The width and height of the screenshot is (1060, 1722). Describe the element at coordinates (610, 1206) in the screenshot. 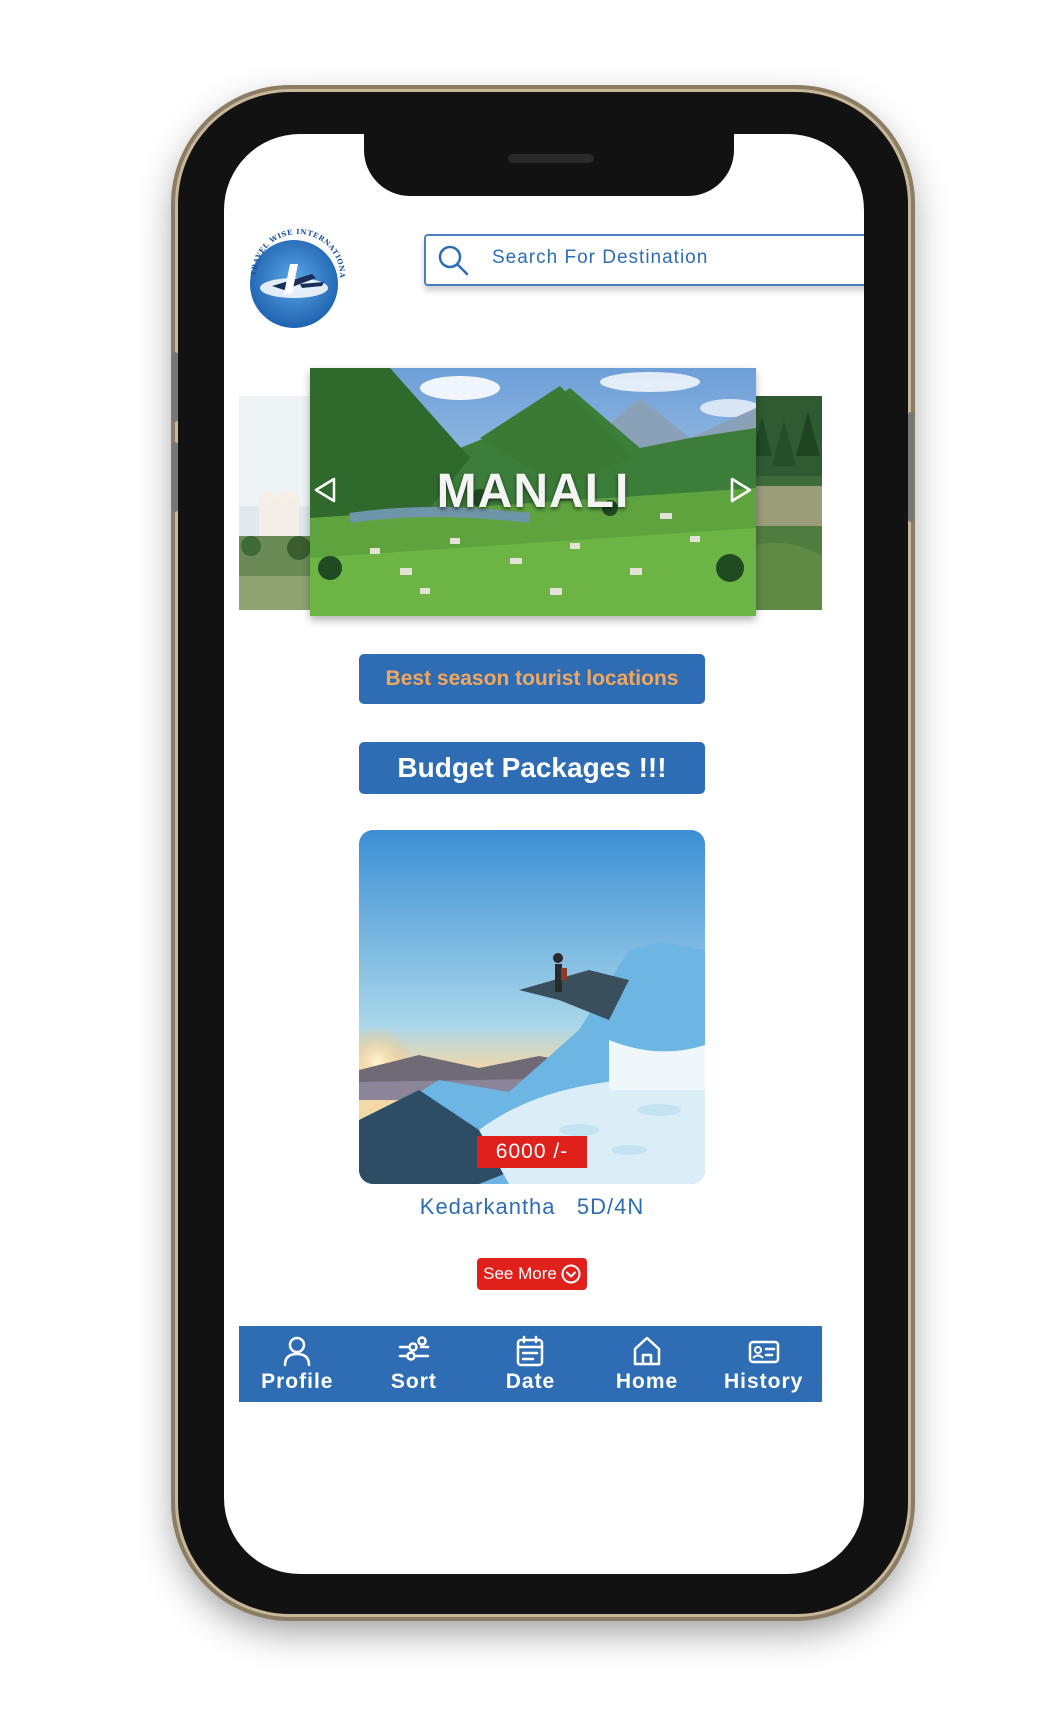

I see `package-duration: 5D/4N` at that location.